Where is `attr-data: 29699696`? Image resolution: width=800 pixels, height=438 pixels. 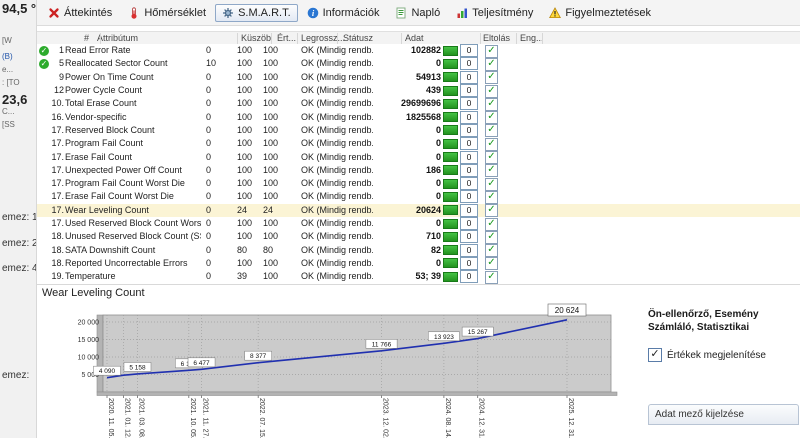
attr-data: 29699696 is located at coordinates (420, 103).